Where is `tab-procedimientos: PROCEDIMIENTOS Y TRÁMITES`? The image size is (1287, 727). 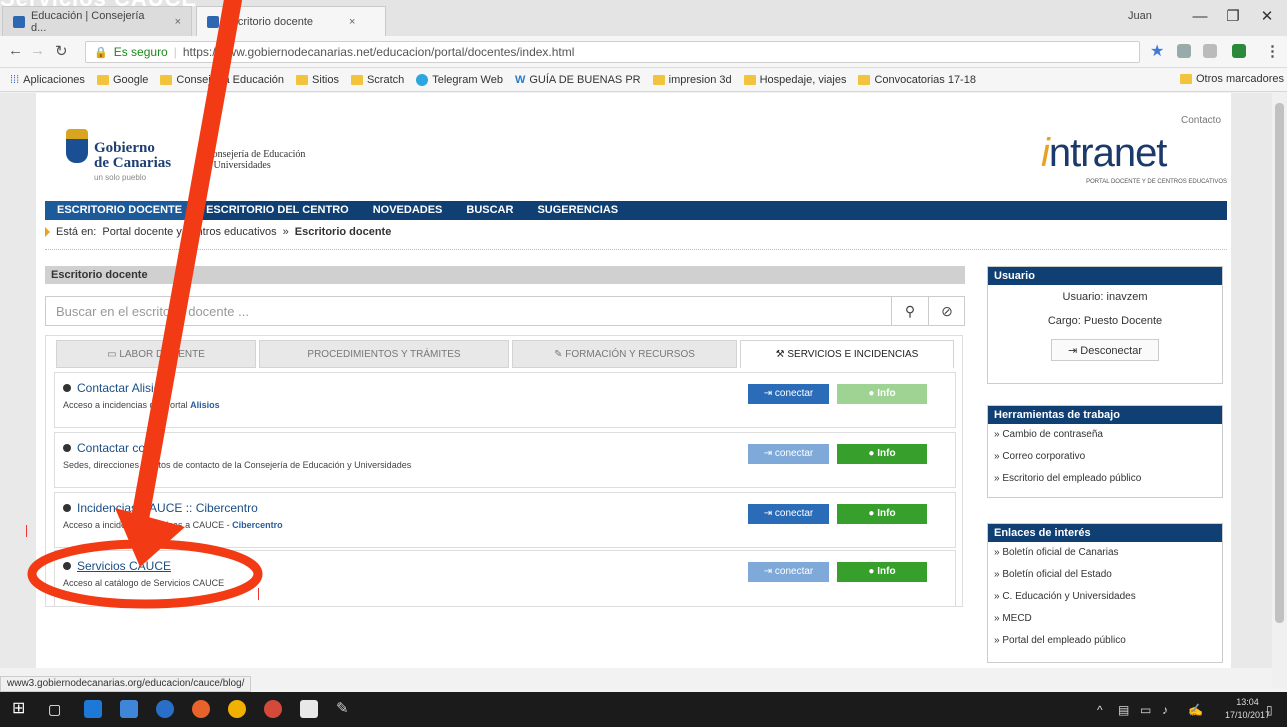 tab-procedimientos: PROCEDIMIENTOS Y TRÁMITES is located at coordinates (384, 354).